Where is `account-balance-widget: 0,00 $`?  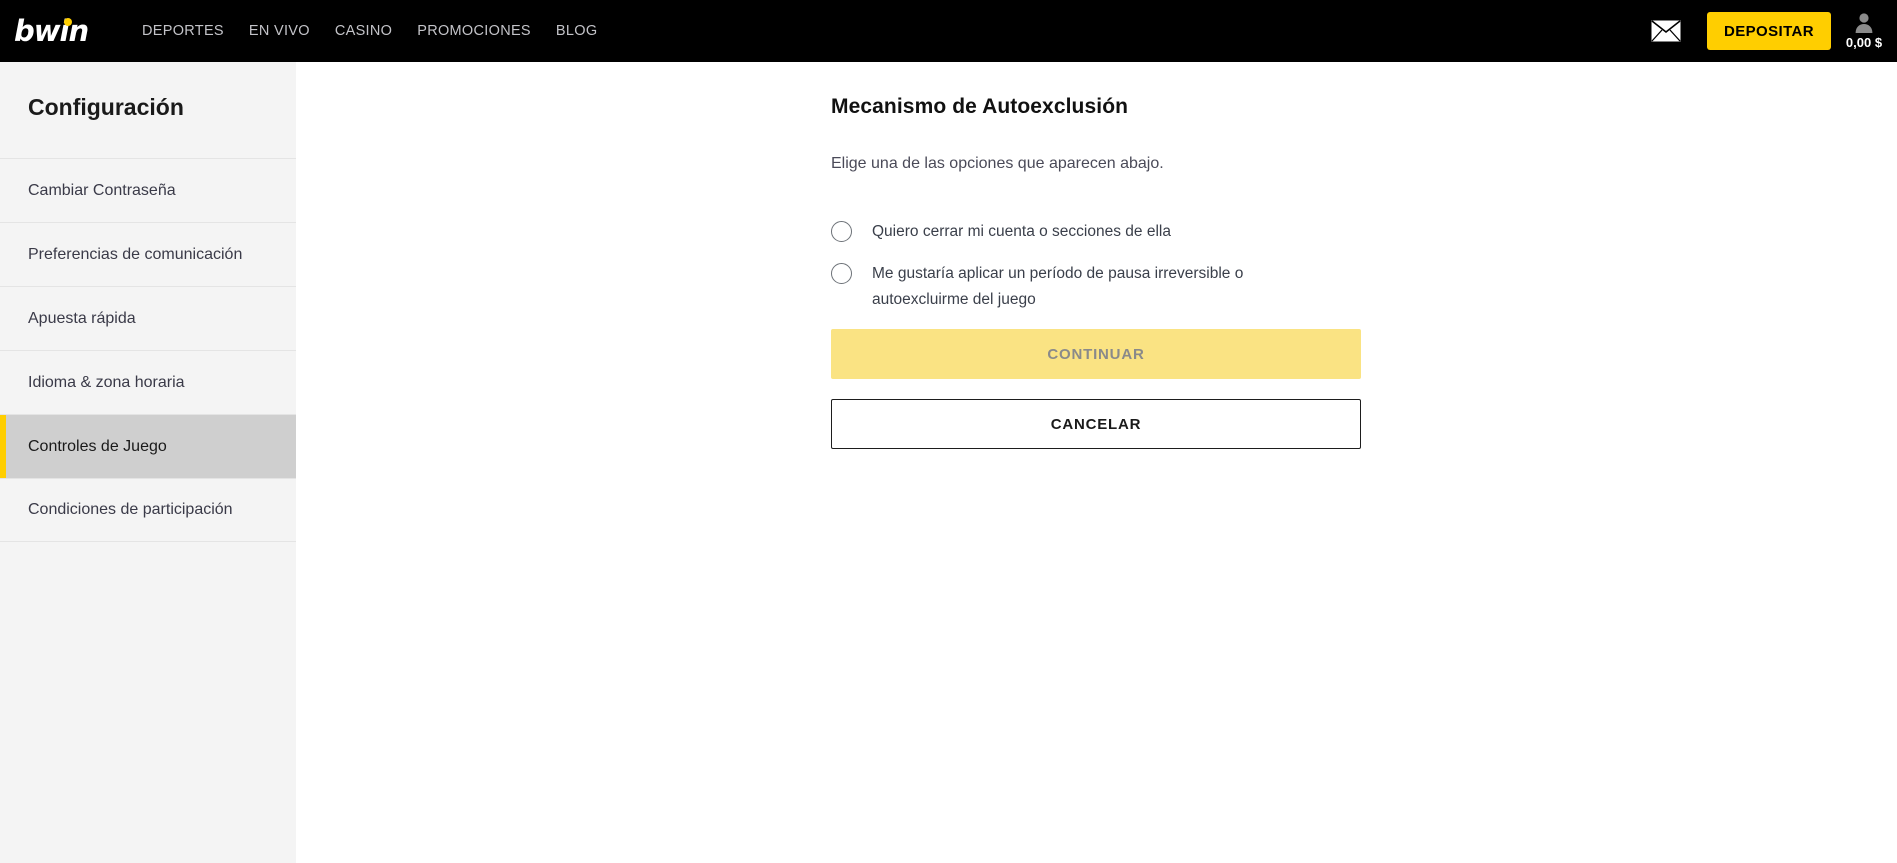
account-balance-widget: 0,00 $ is located at coordinates (1864, 31).